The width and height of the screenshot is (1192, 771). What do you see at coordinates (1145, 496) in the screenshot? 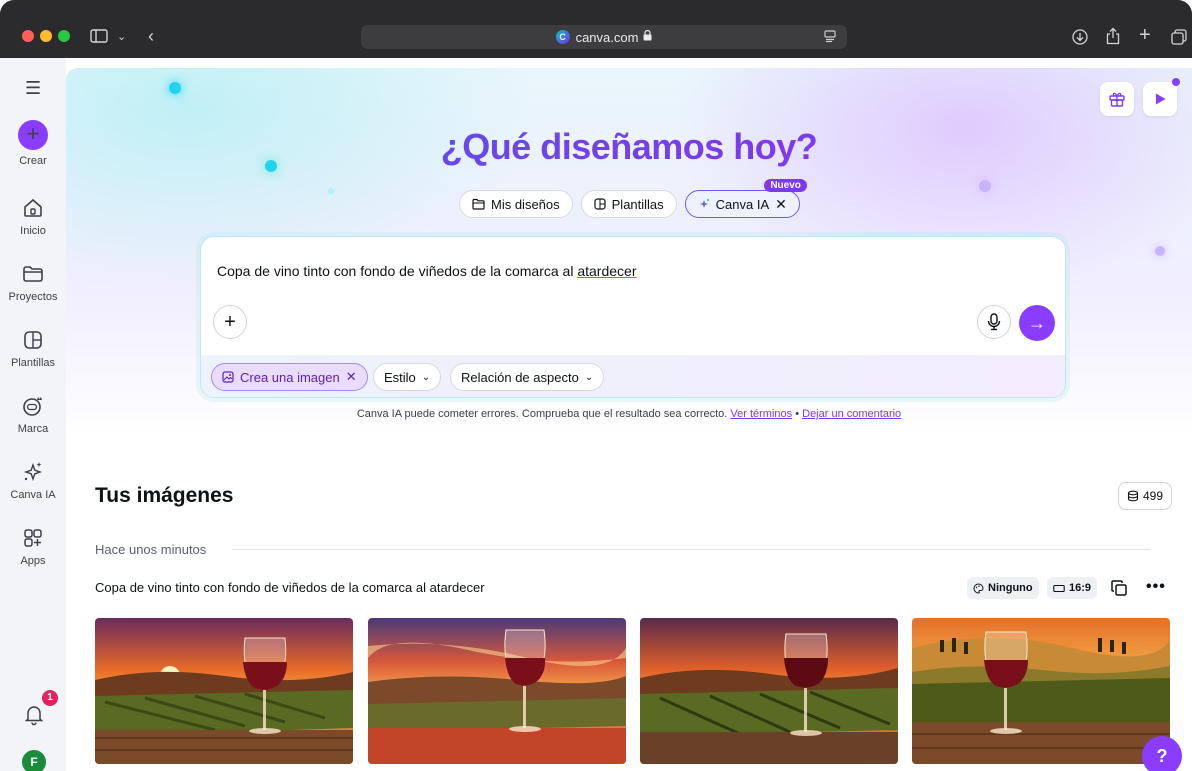
I see `credits-badge: 499` at bounding box center [1145, 496].